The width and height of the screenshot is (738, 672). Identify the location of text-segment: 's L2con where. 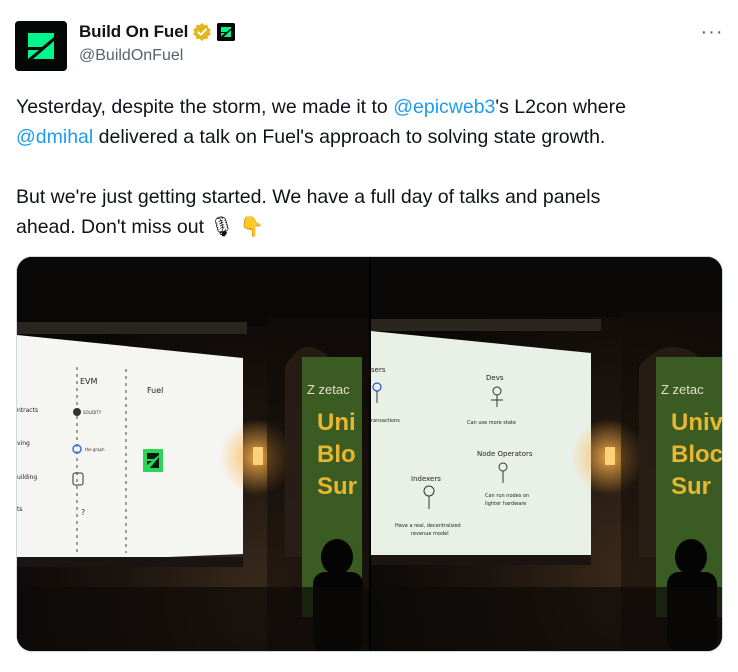
(560, 107).